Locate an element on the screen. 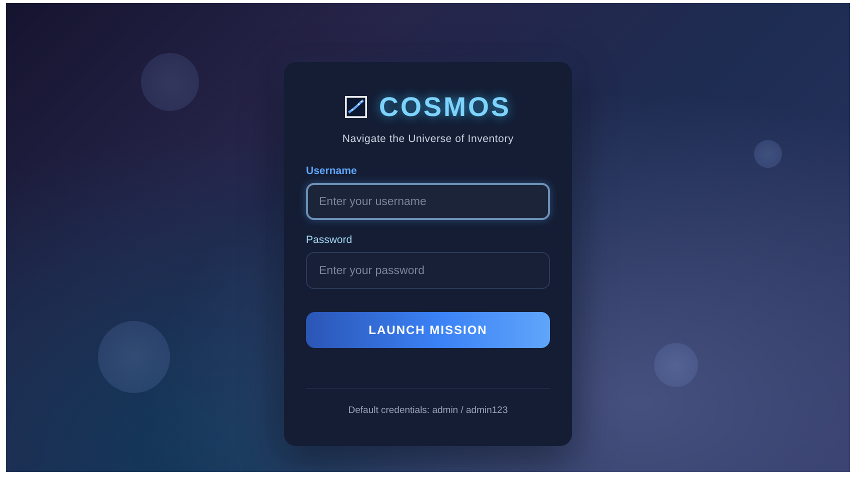  field-label: Password is located at coordinates (329, 240).